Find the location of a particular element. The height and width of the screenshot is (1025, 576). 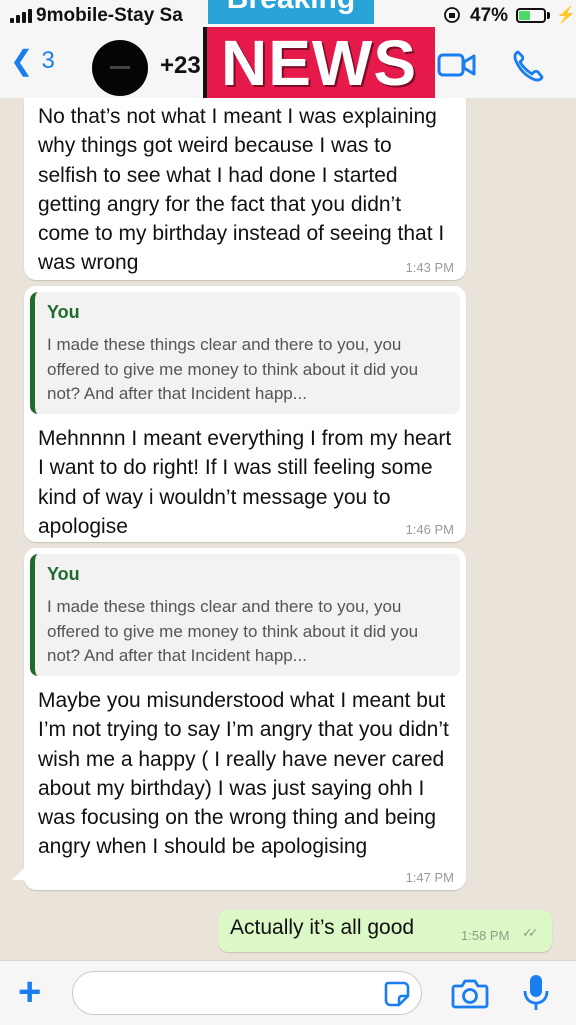

outgoing-message: Actually it’s all good 1:58 PM ✓✓ is located at coordinates (385, 931).